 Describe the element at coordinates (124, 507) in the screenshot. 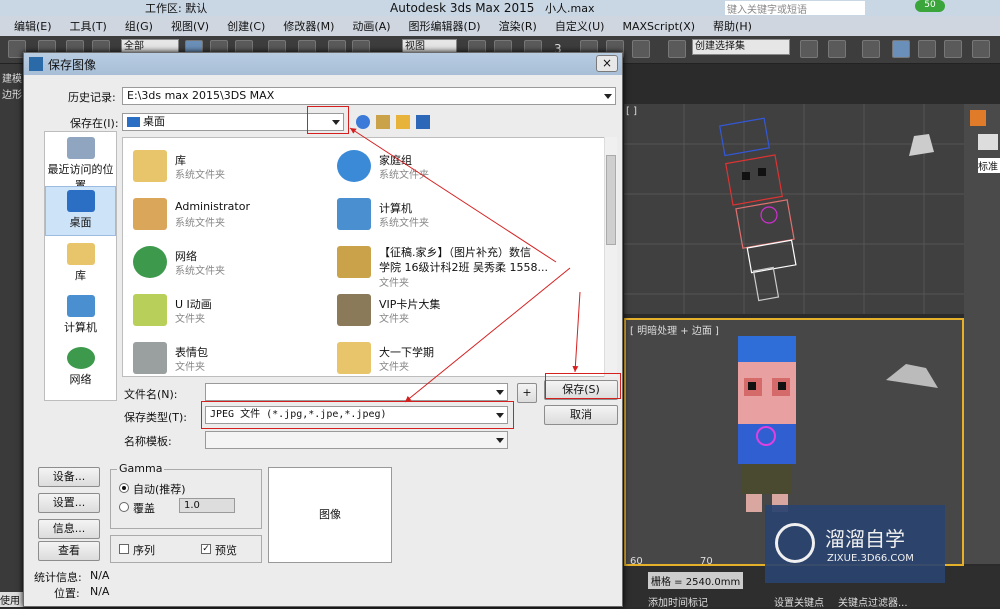

I see `gamma-override-radio` at that location.